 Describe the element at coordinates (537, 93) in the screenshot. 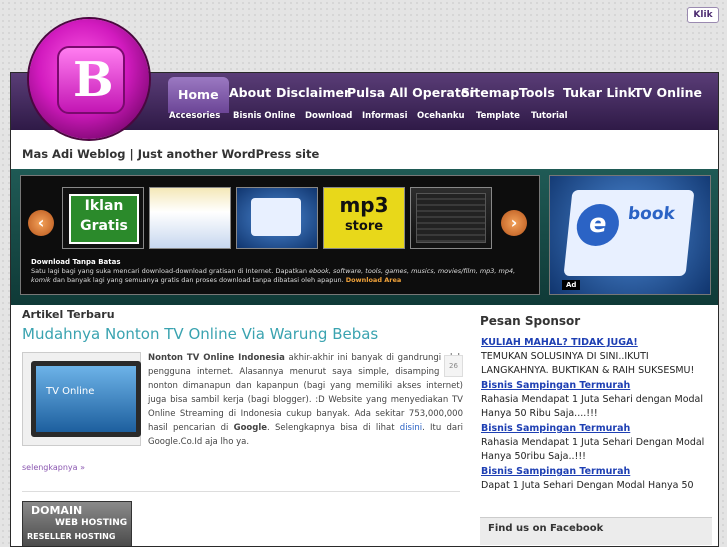

I see `nav-tools: Tools` at that location.